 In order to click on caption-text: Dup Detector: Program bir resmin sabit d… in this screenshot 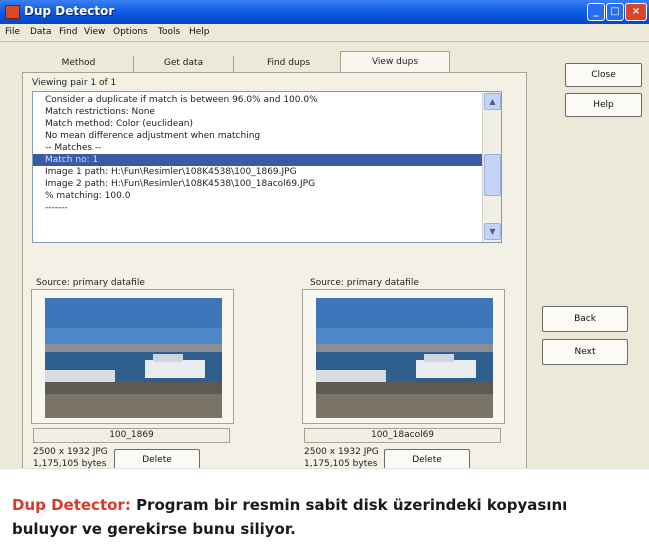, I will do `click(322, 517)`.